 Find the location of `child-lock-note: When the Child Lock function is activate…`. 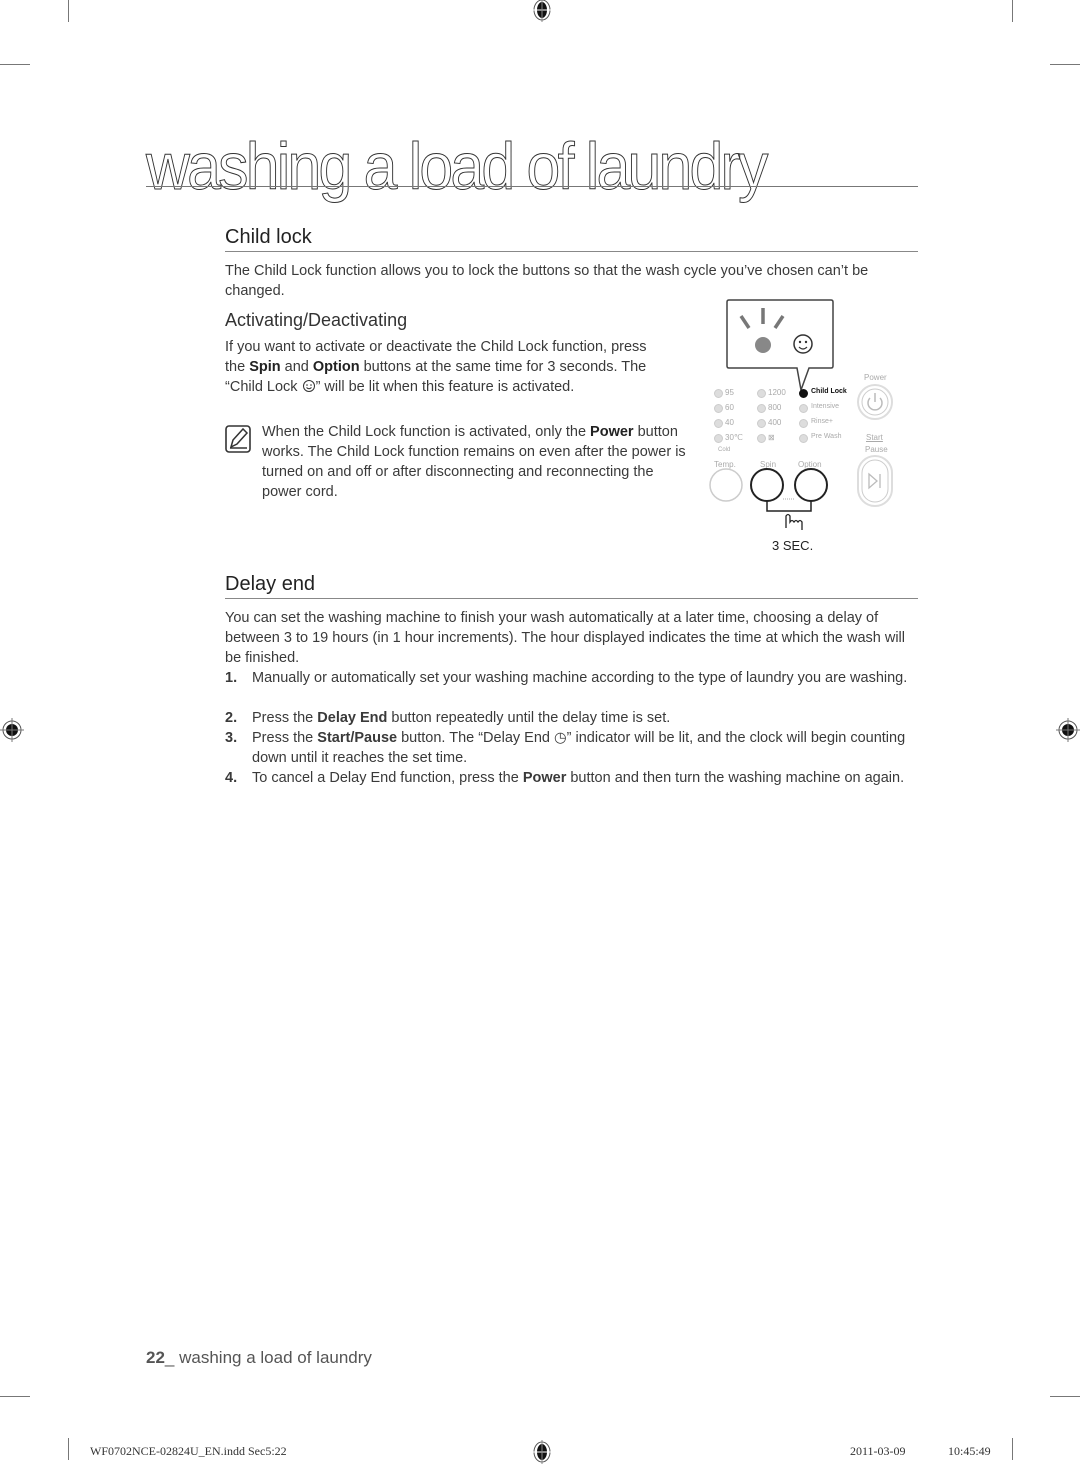

child-lock-note: When the Child Lock function is activate… is located at coordinates (474, 462).